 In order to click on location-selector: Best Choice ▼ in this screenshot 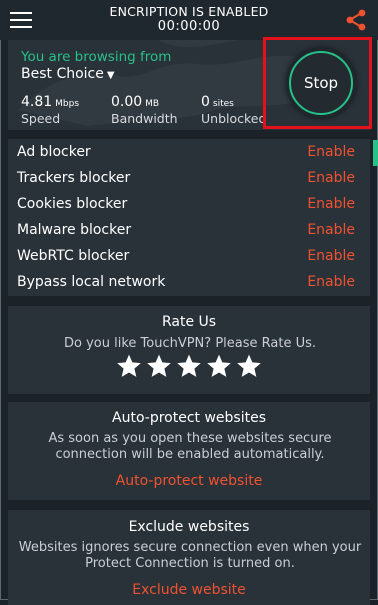, I will do `click(68, 74)`.